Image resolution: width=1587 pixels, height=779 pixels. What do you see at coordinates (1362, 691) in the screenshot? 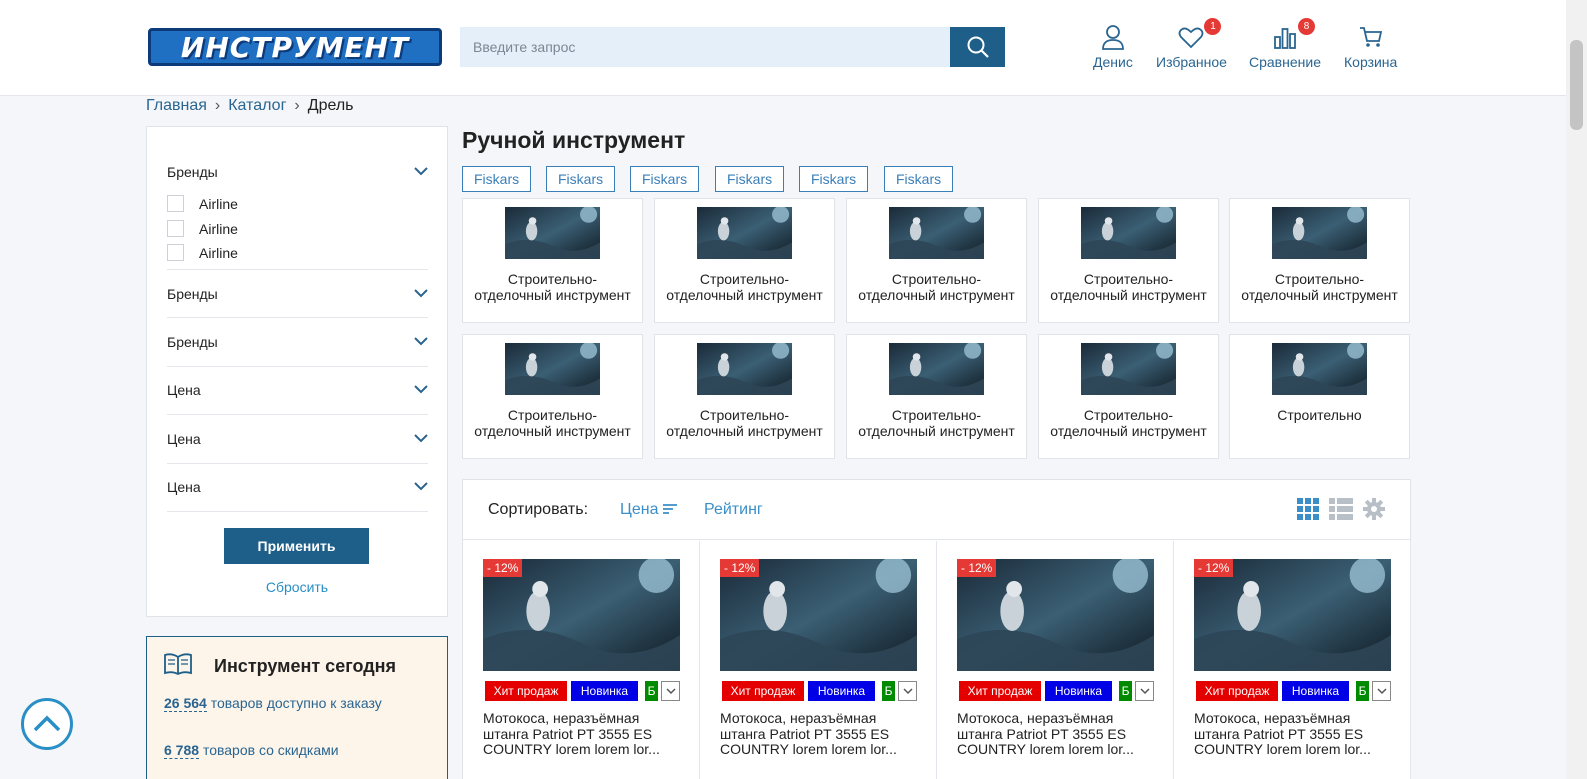
I see `product-label: Б` at bounding box center [1362, 691].